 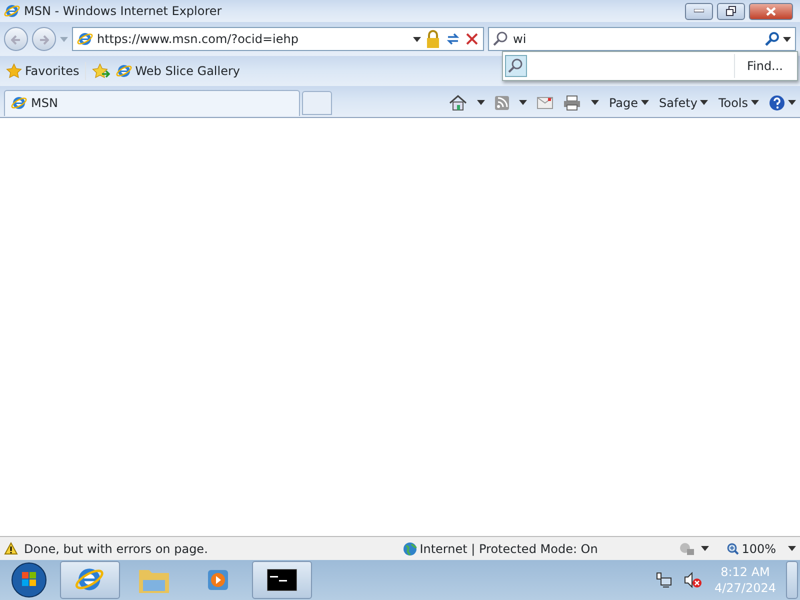 I want to click on status-message: Done, but with errors on page., so click(x=116, y=549).